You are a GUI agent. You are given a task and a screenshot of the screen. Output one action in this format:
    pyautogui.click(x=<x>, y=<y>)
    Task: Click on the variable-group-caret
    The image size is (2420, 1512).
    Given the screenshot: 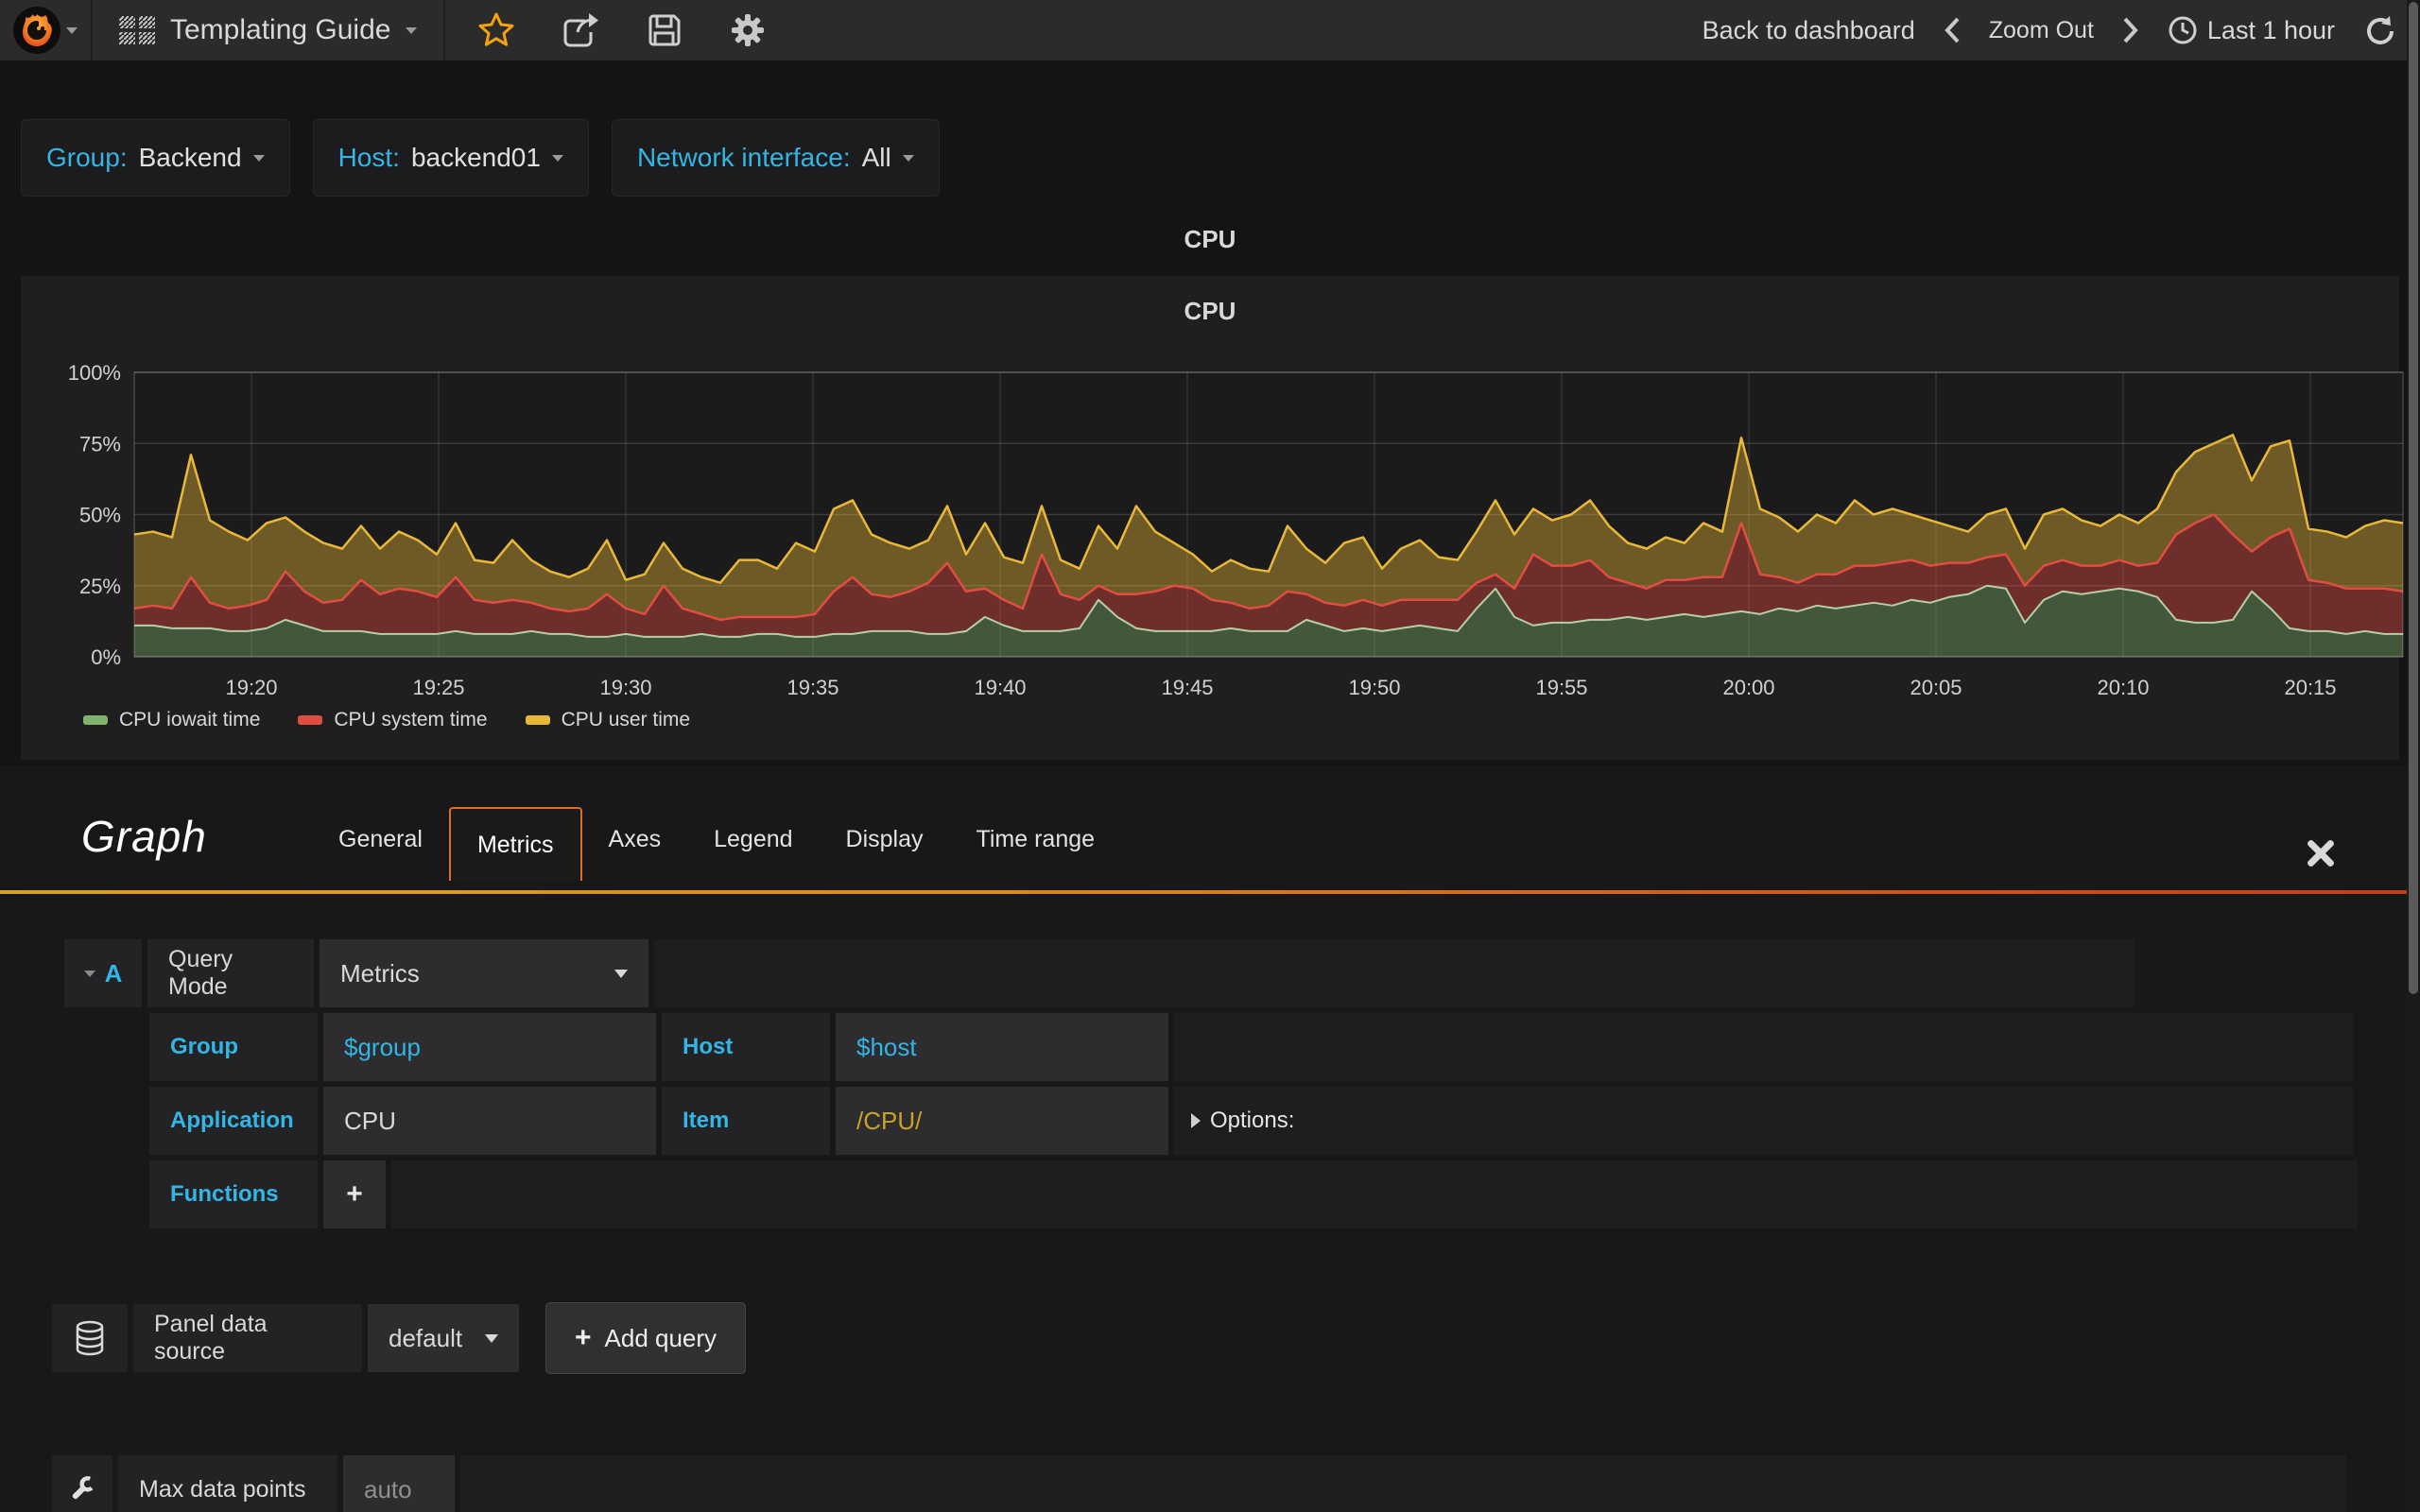 What is the action you would take?
    pyautogui.click(x=258, y=158)
    